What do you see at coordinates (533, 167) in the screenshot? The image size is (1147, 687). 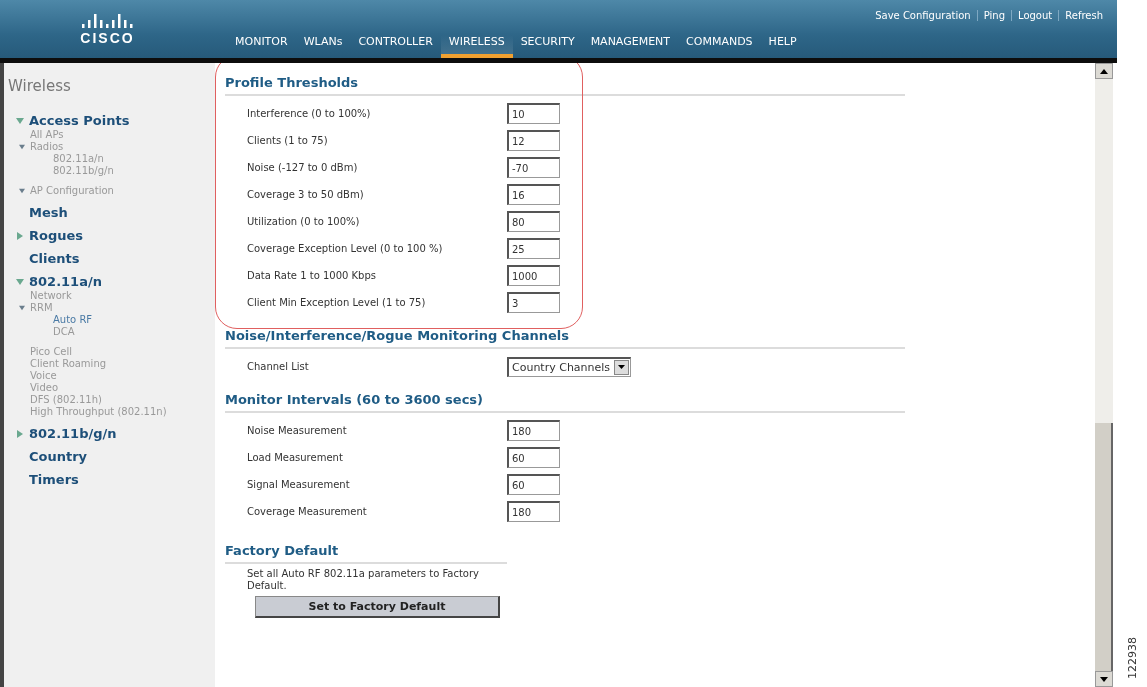 I see `input-field: -70` at bounding box center [533, 167].